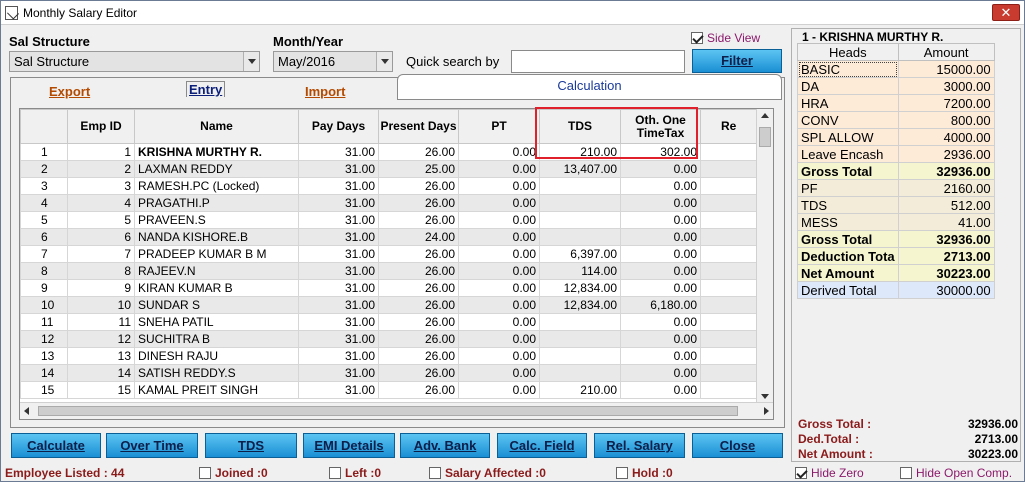 This screenshot has width=1025, height=483. What do you see at coordinates (580, 288) in the screenshot?
I see `tds-cell: 12,834.00` at bounding box center [580, 288].